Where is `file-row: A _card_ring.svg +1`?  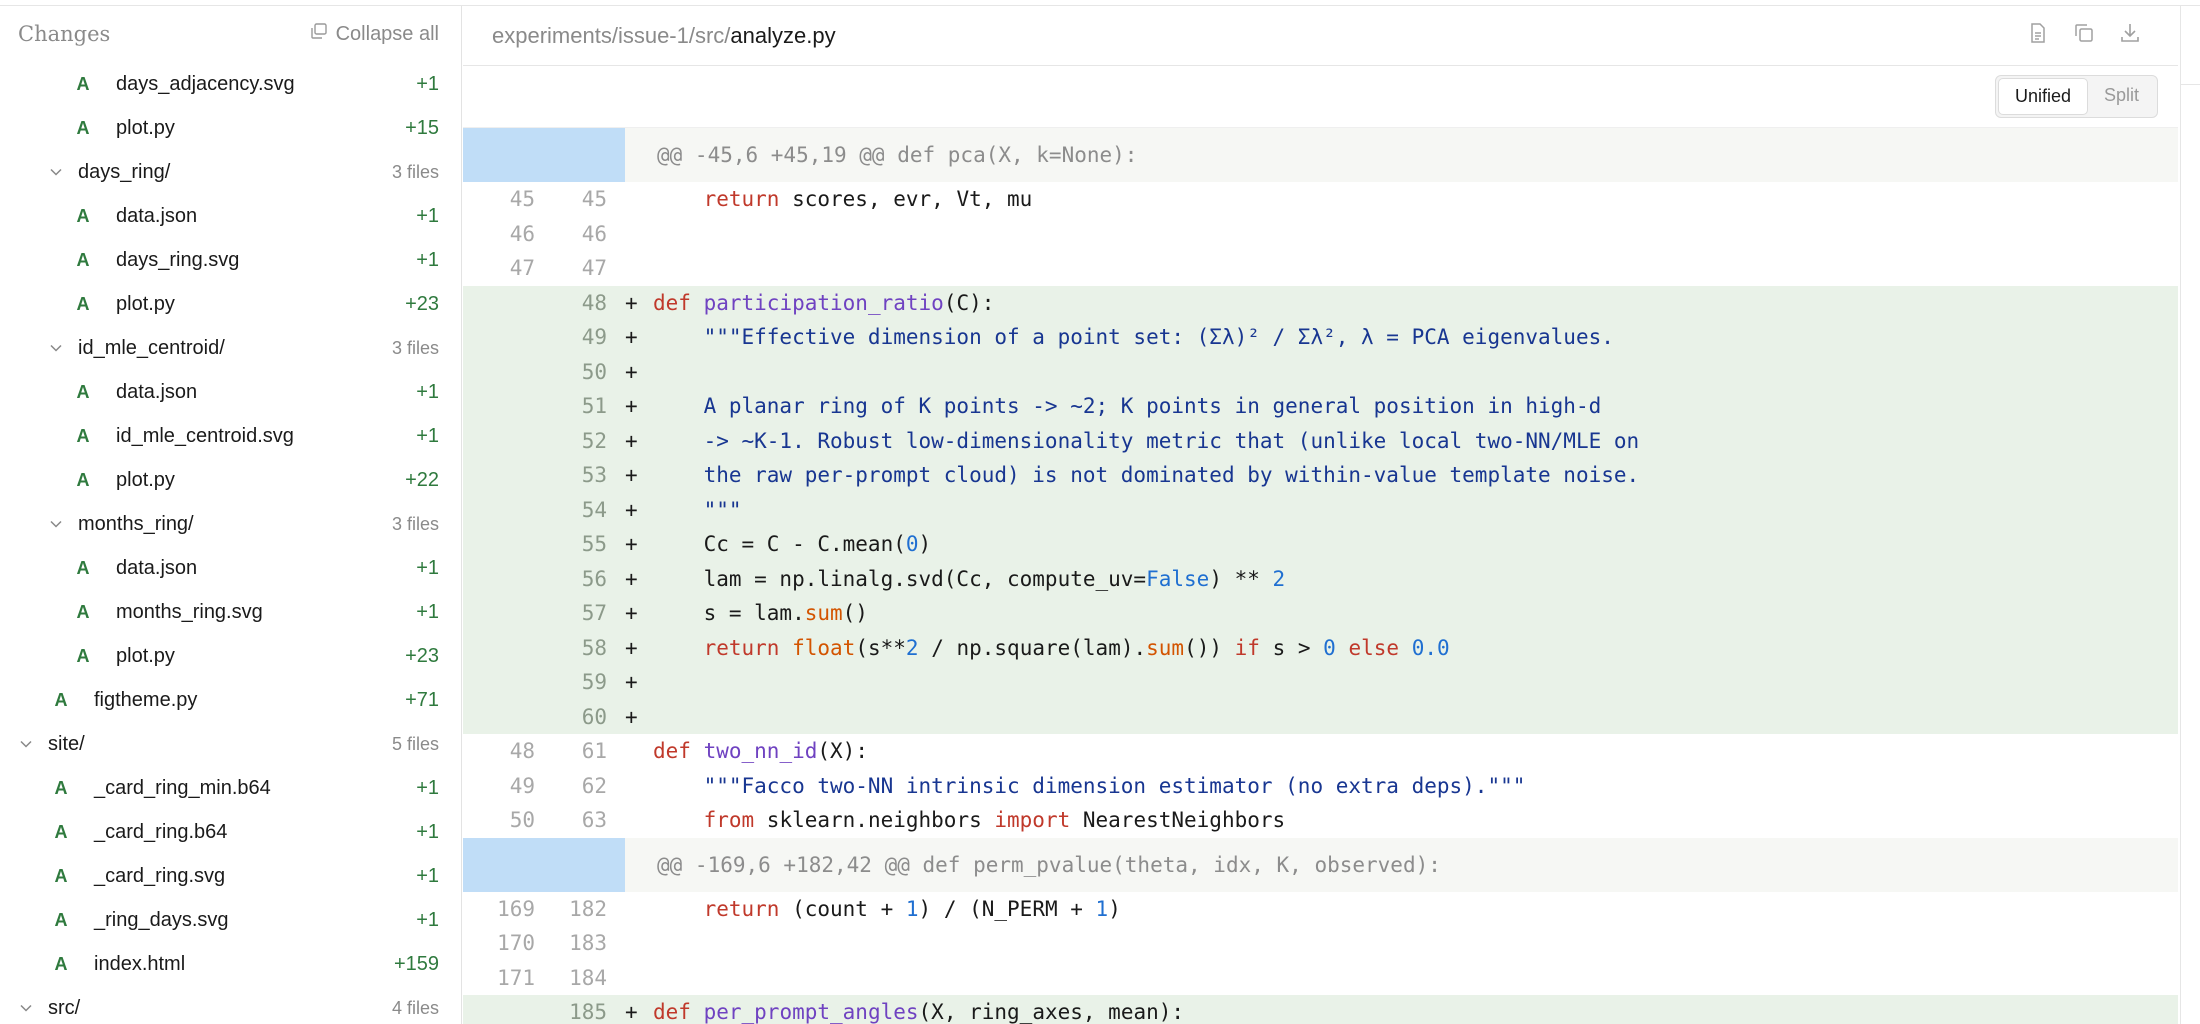 file-row: A _card_ring.svg +1 is located at coordinates (230, 876).